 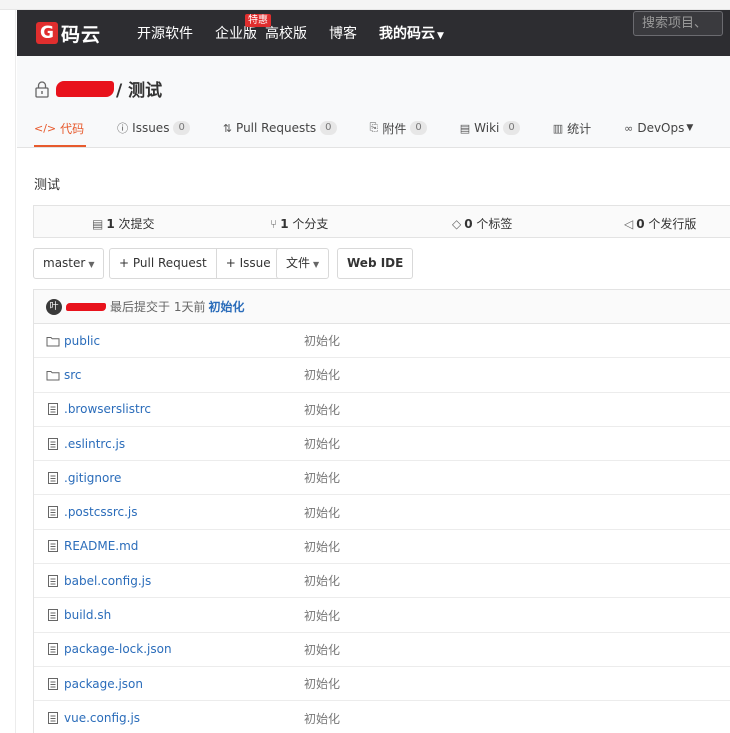 I want to click on branch-select: master ▼, so click(x=69, y=263).